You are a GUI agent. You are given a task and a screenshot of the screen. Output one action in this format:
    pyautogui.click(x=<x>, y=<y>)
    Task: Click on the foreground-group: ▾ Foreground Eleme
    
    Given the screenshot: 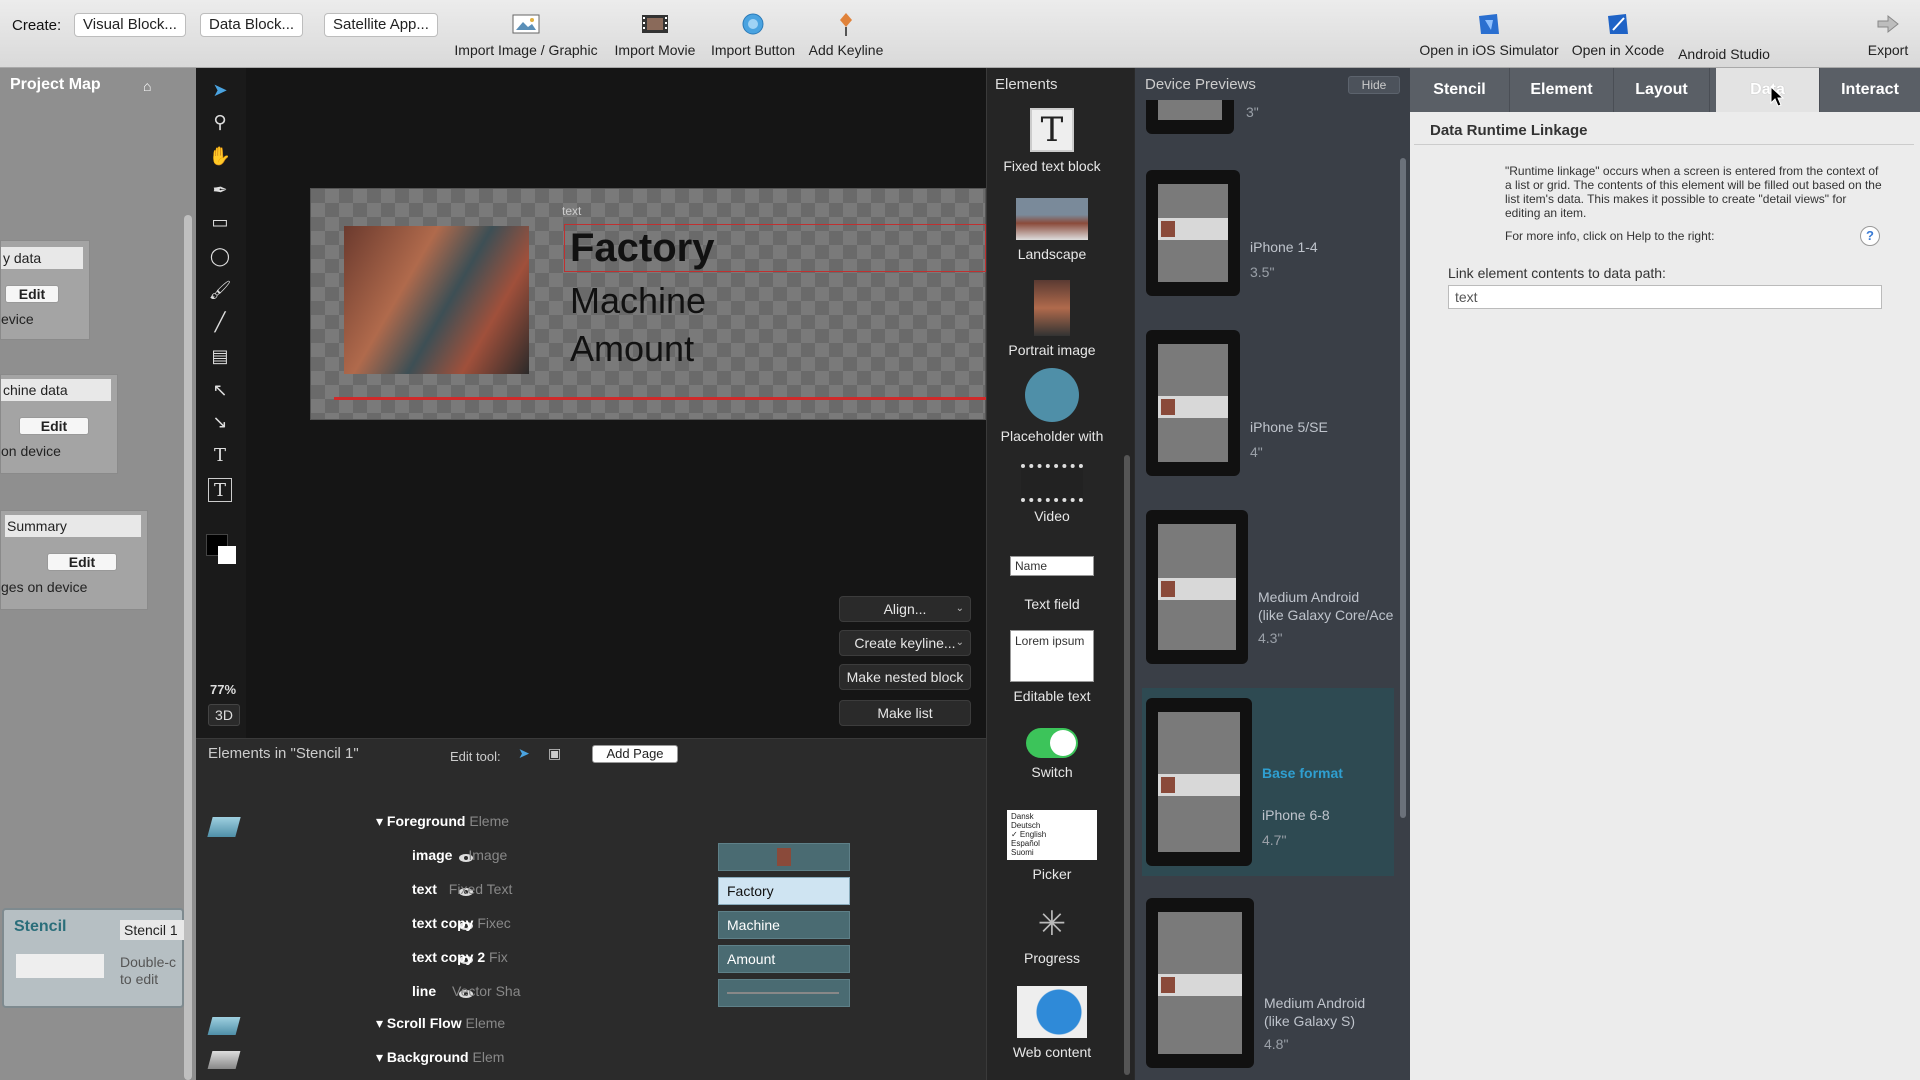 What is the action you would take?
    pyautogui.click(x=442, y=821)
    